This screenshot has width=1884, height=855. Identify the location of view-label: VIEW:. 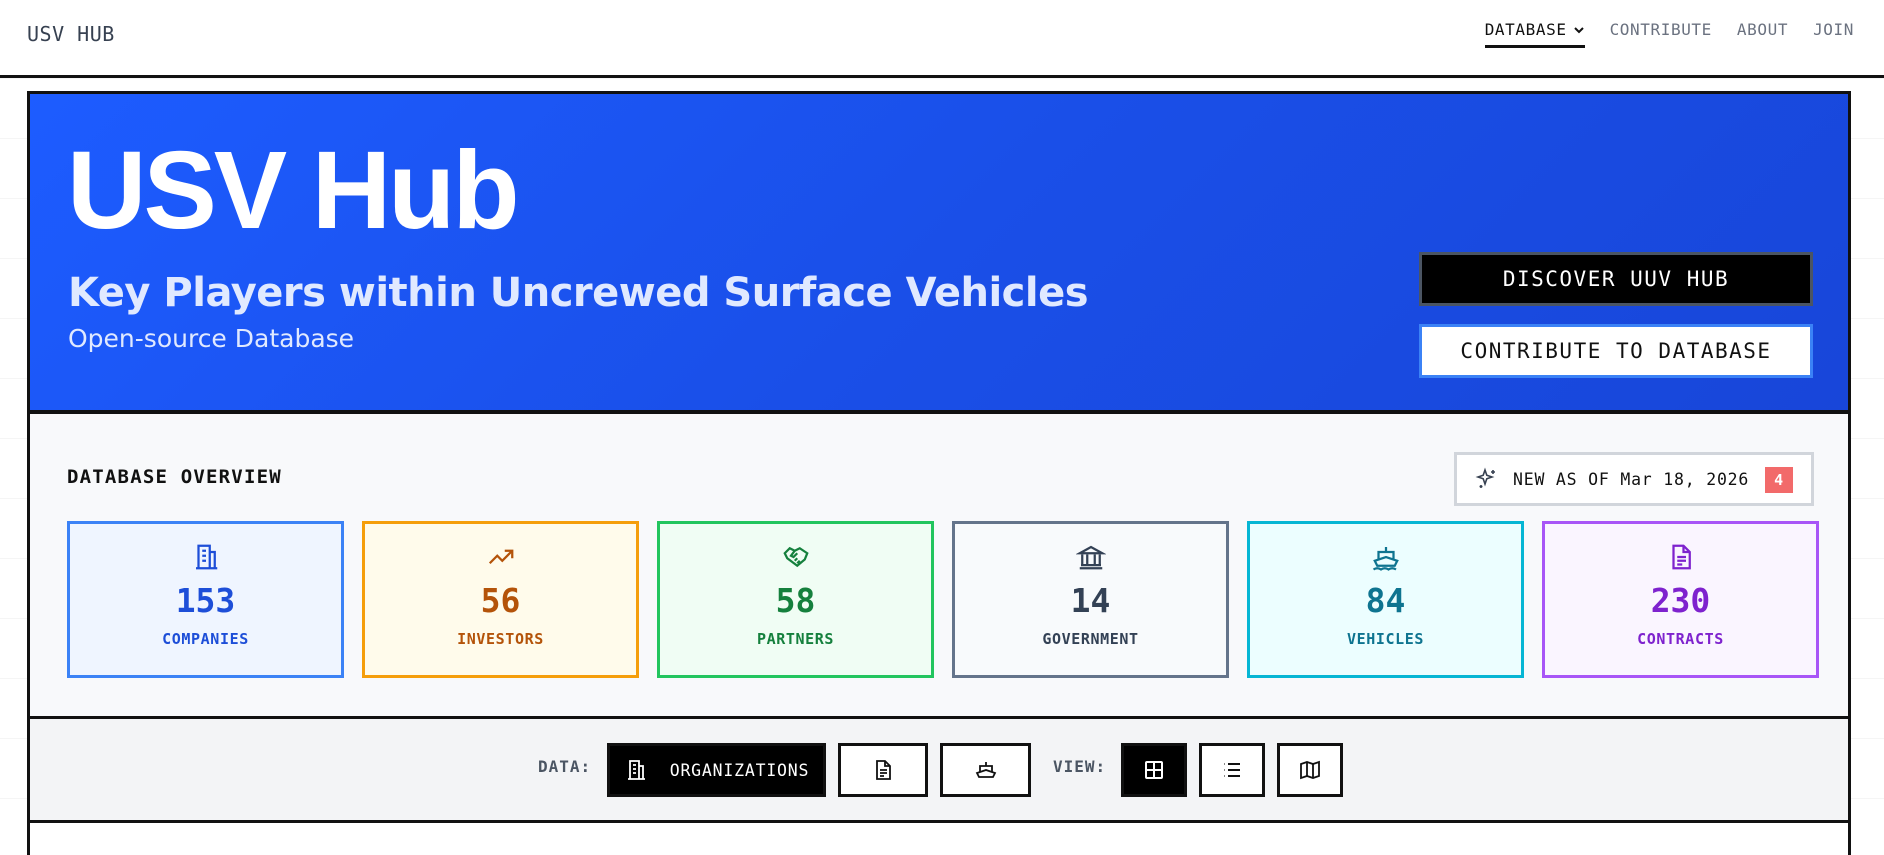
(1080, 766).